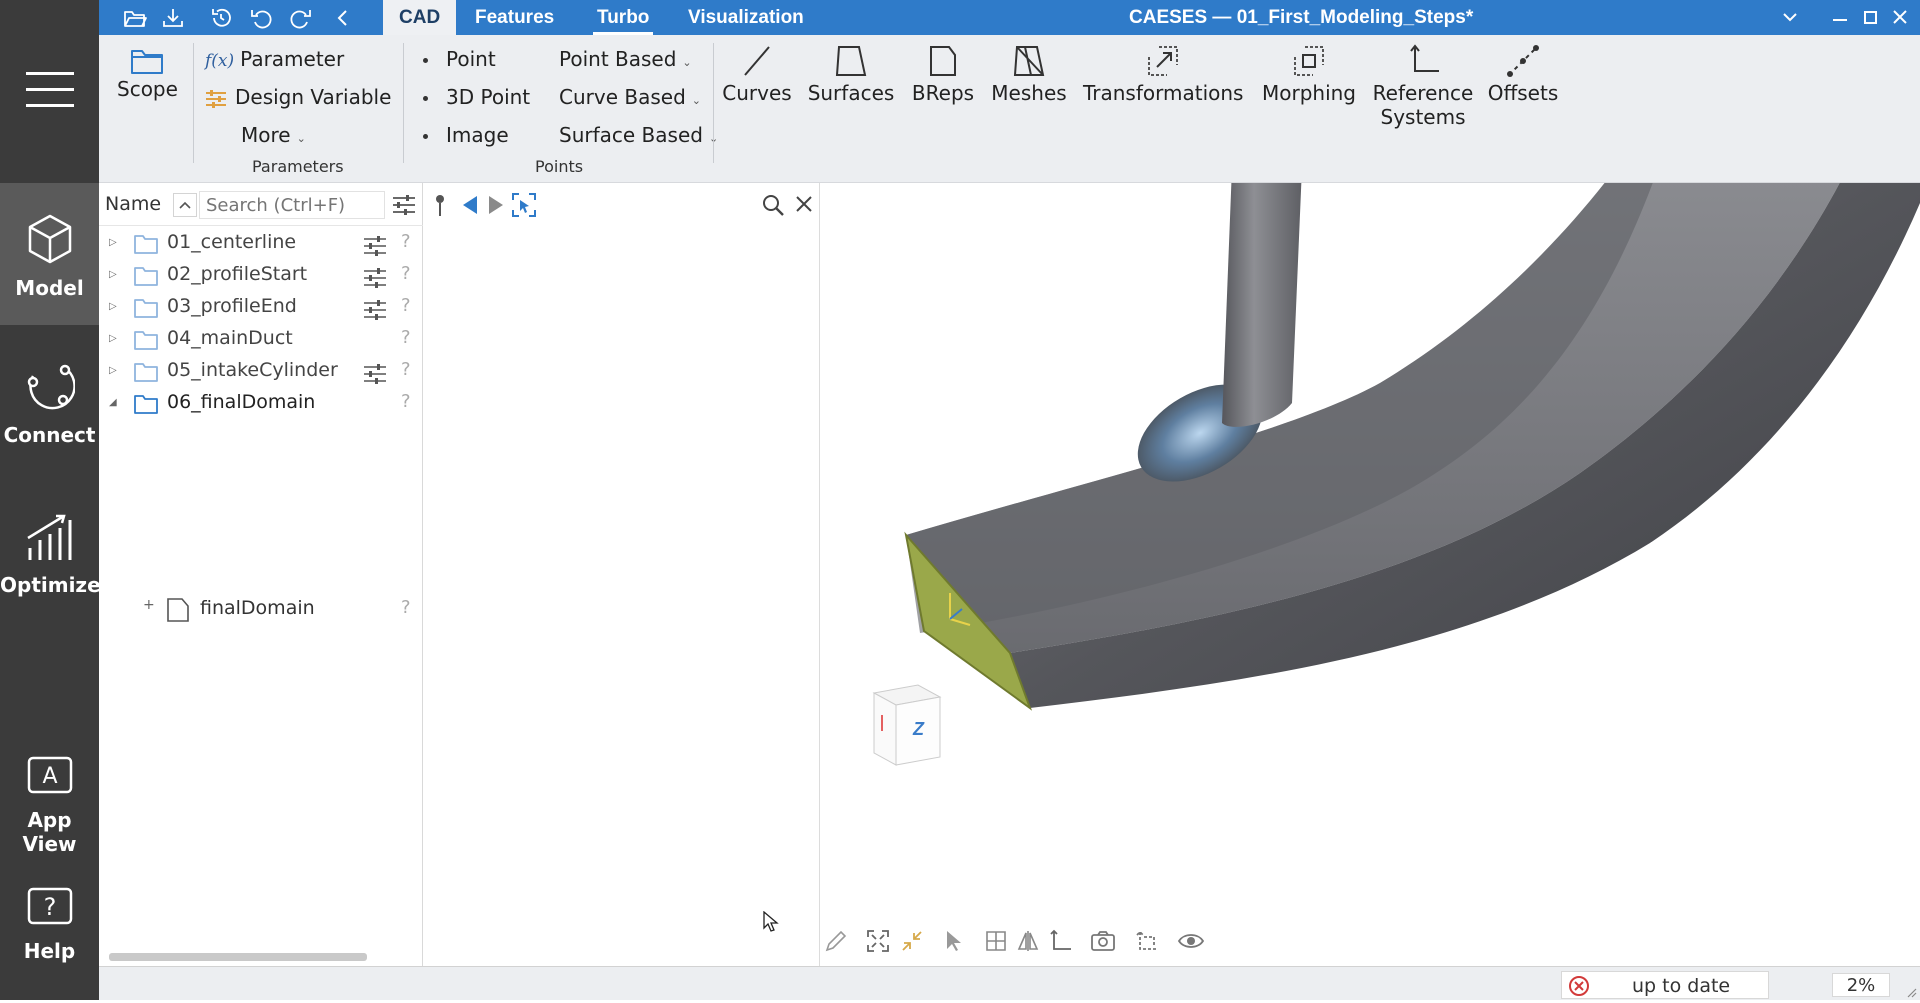 The height and width of the screenshot is (1003, 1920). Describe the element at coordinates (996, 943) in the screenshot. I see `grid-plane-icon` at that location.